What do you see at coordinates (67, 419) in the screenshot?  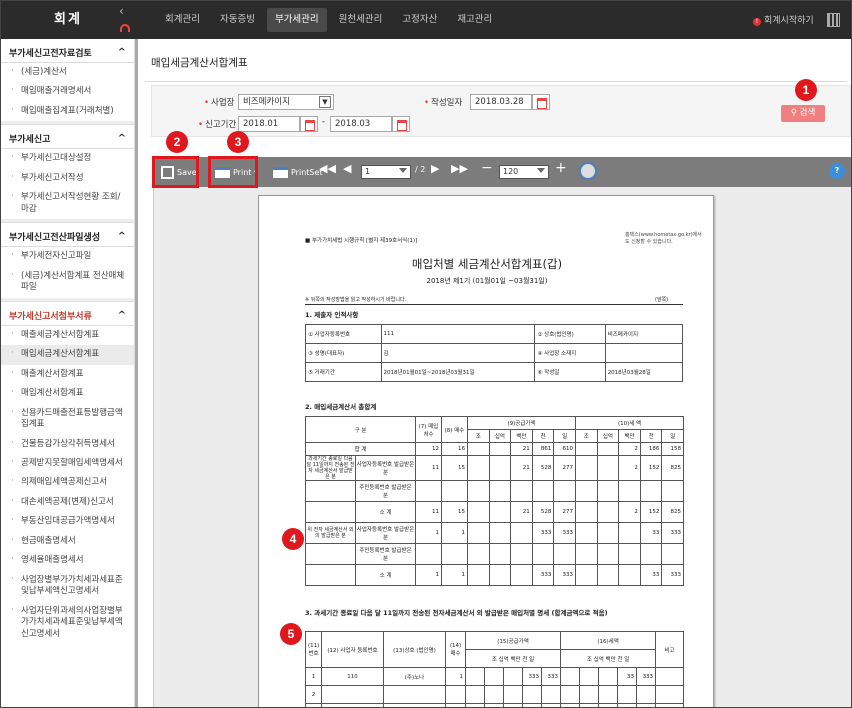 I see `sidebar-item: 신용카드매출전표등발행금액집계표` at bounding box center [67, 419].